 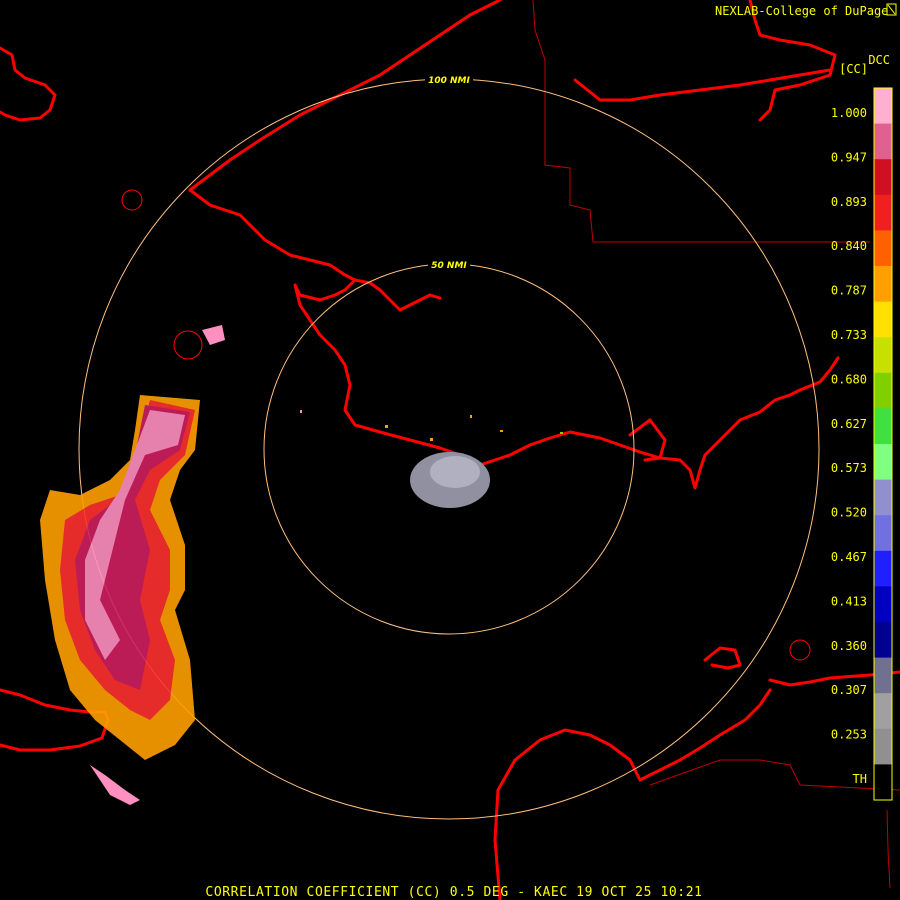 I want to click on color-scale-label: TH, so click(x=860, y=779).